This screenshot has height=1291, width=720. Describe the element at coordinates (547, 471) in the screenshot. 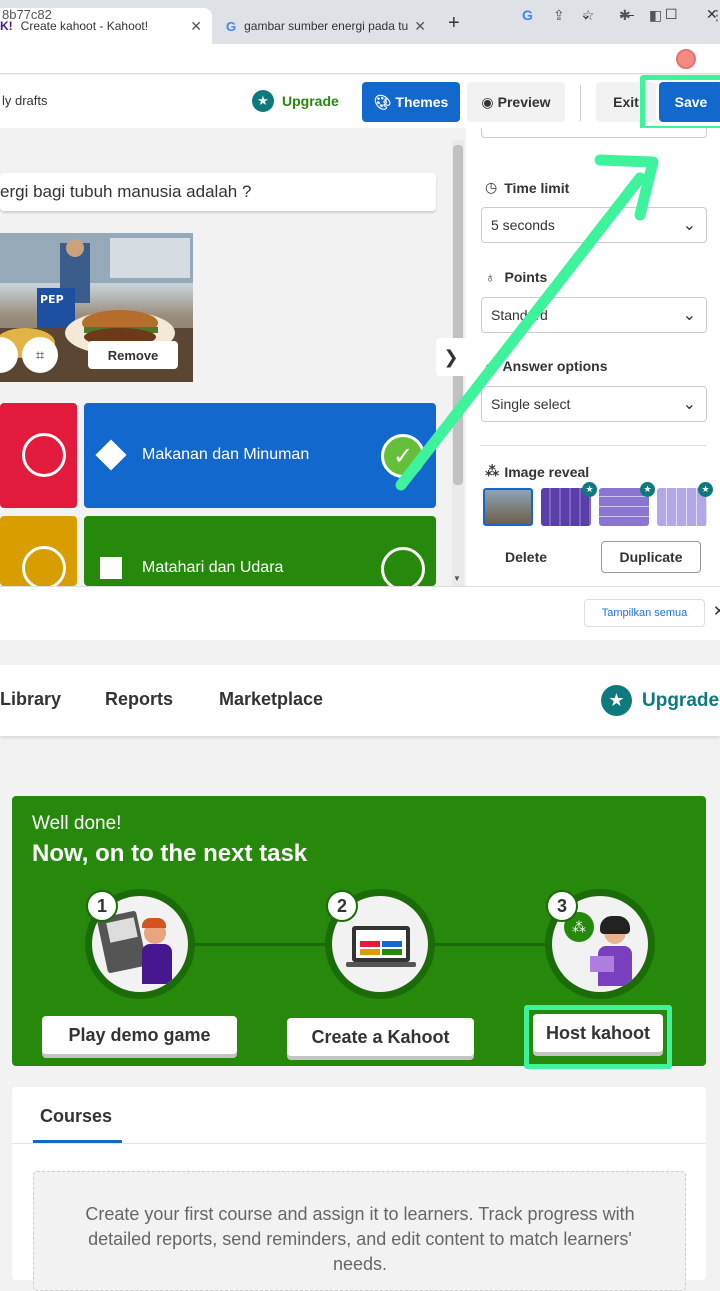

I see `image-reveal-text: Image reveal` at that location.